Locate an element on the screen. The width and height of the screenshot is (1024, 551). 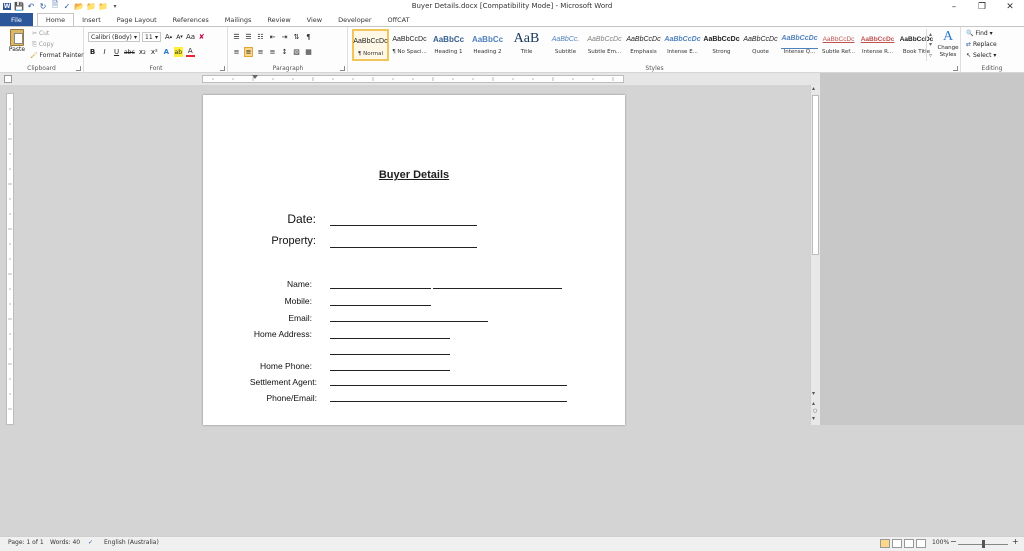
style-emphasis: AaBbCcDc Emphasis is located at coordinates (643, 45).